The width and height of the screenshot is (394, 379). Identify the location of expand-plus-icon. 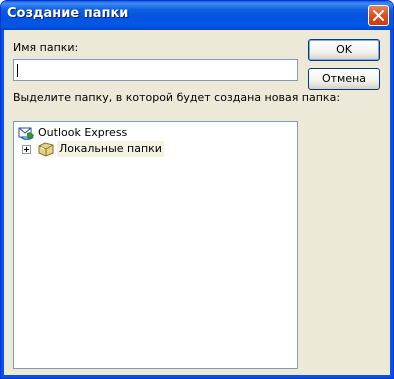
(26, 149).